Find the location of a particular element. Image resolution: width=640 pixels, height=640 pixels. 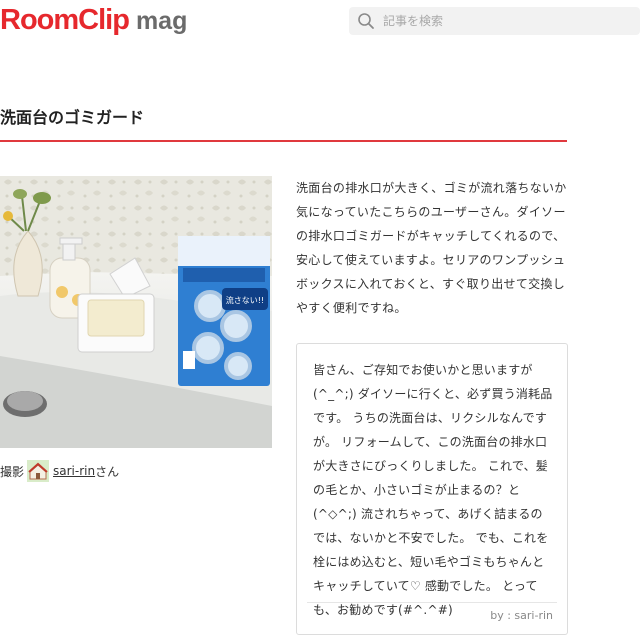

comment-author: by : sari-rin is located at coordinates (521, 615).